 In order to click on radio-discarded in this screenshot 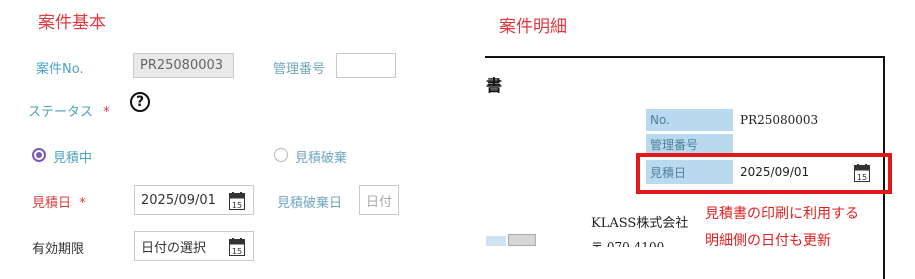, I will do `click(281, 155)`.